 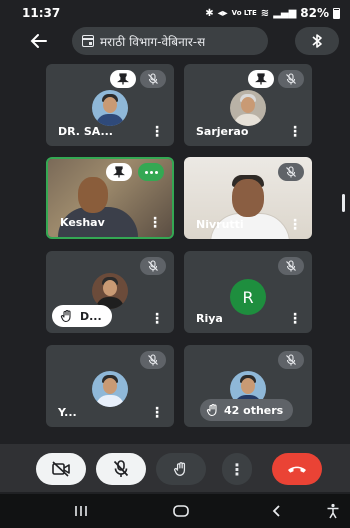 I want to click on battery-percent: 82%, so click(x=314, y=13).